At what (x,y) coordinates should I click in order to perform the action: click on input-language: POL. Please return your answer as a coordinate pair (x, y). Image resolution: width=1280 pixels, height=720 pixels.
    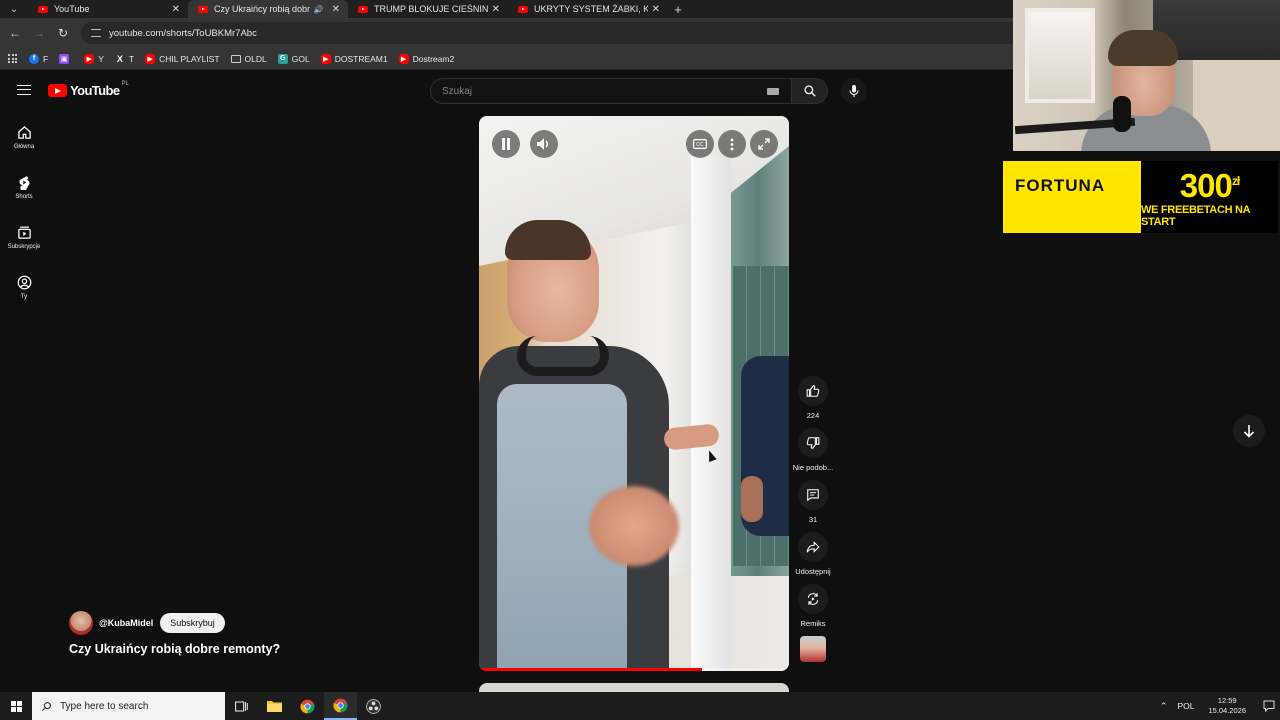
    Looking at the image, I should click on (1185, 706).